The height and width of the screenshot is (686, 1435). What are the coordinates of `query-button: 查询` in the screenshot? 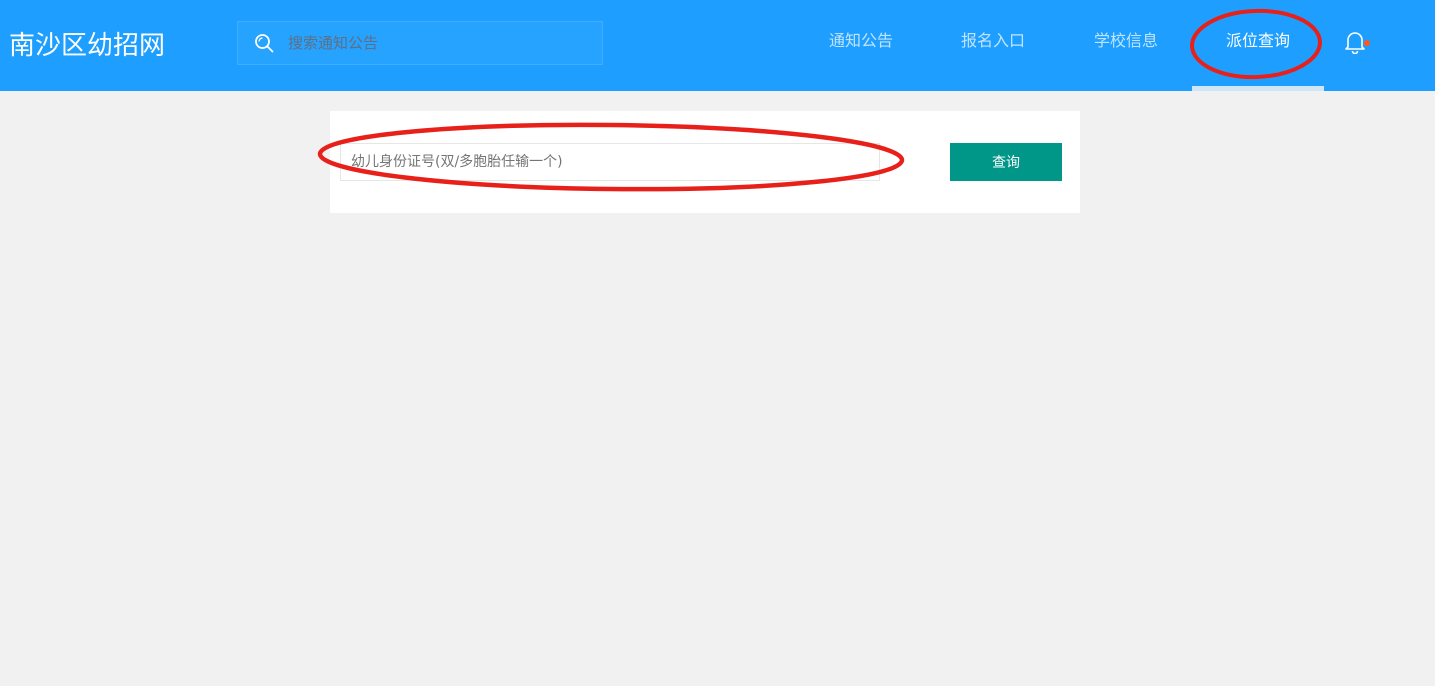 It's located at (1006, 162).